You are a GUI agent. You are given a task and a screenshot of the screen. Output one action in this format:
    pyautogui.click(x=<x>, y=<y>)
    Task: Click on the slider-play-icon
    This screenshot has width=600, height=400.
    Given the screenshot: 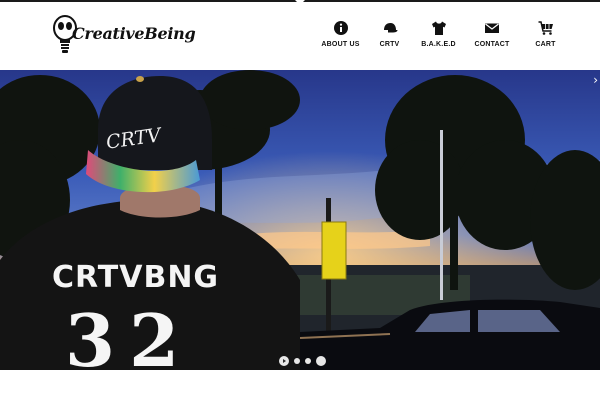 What is the action you would take?
    pyautogui.click(x=284, y=361)
    